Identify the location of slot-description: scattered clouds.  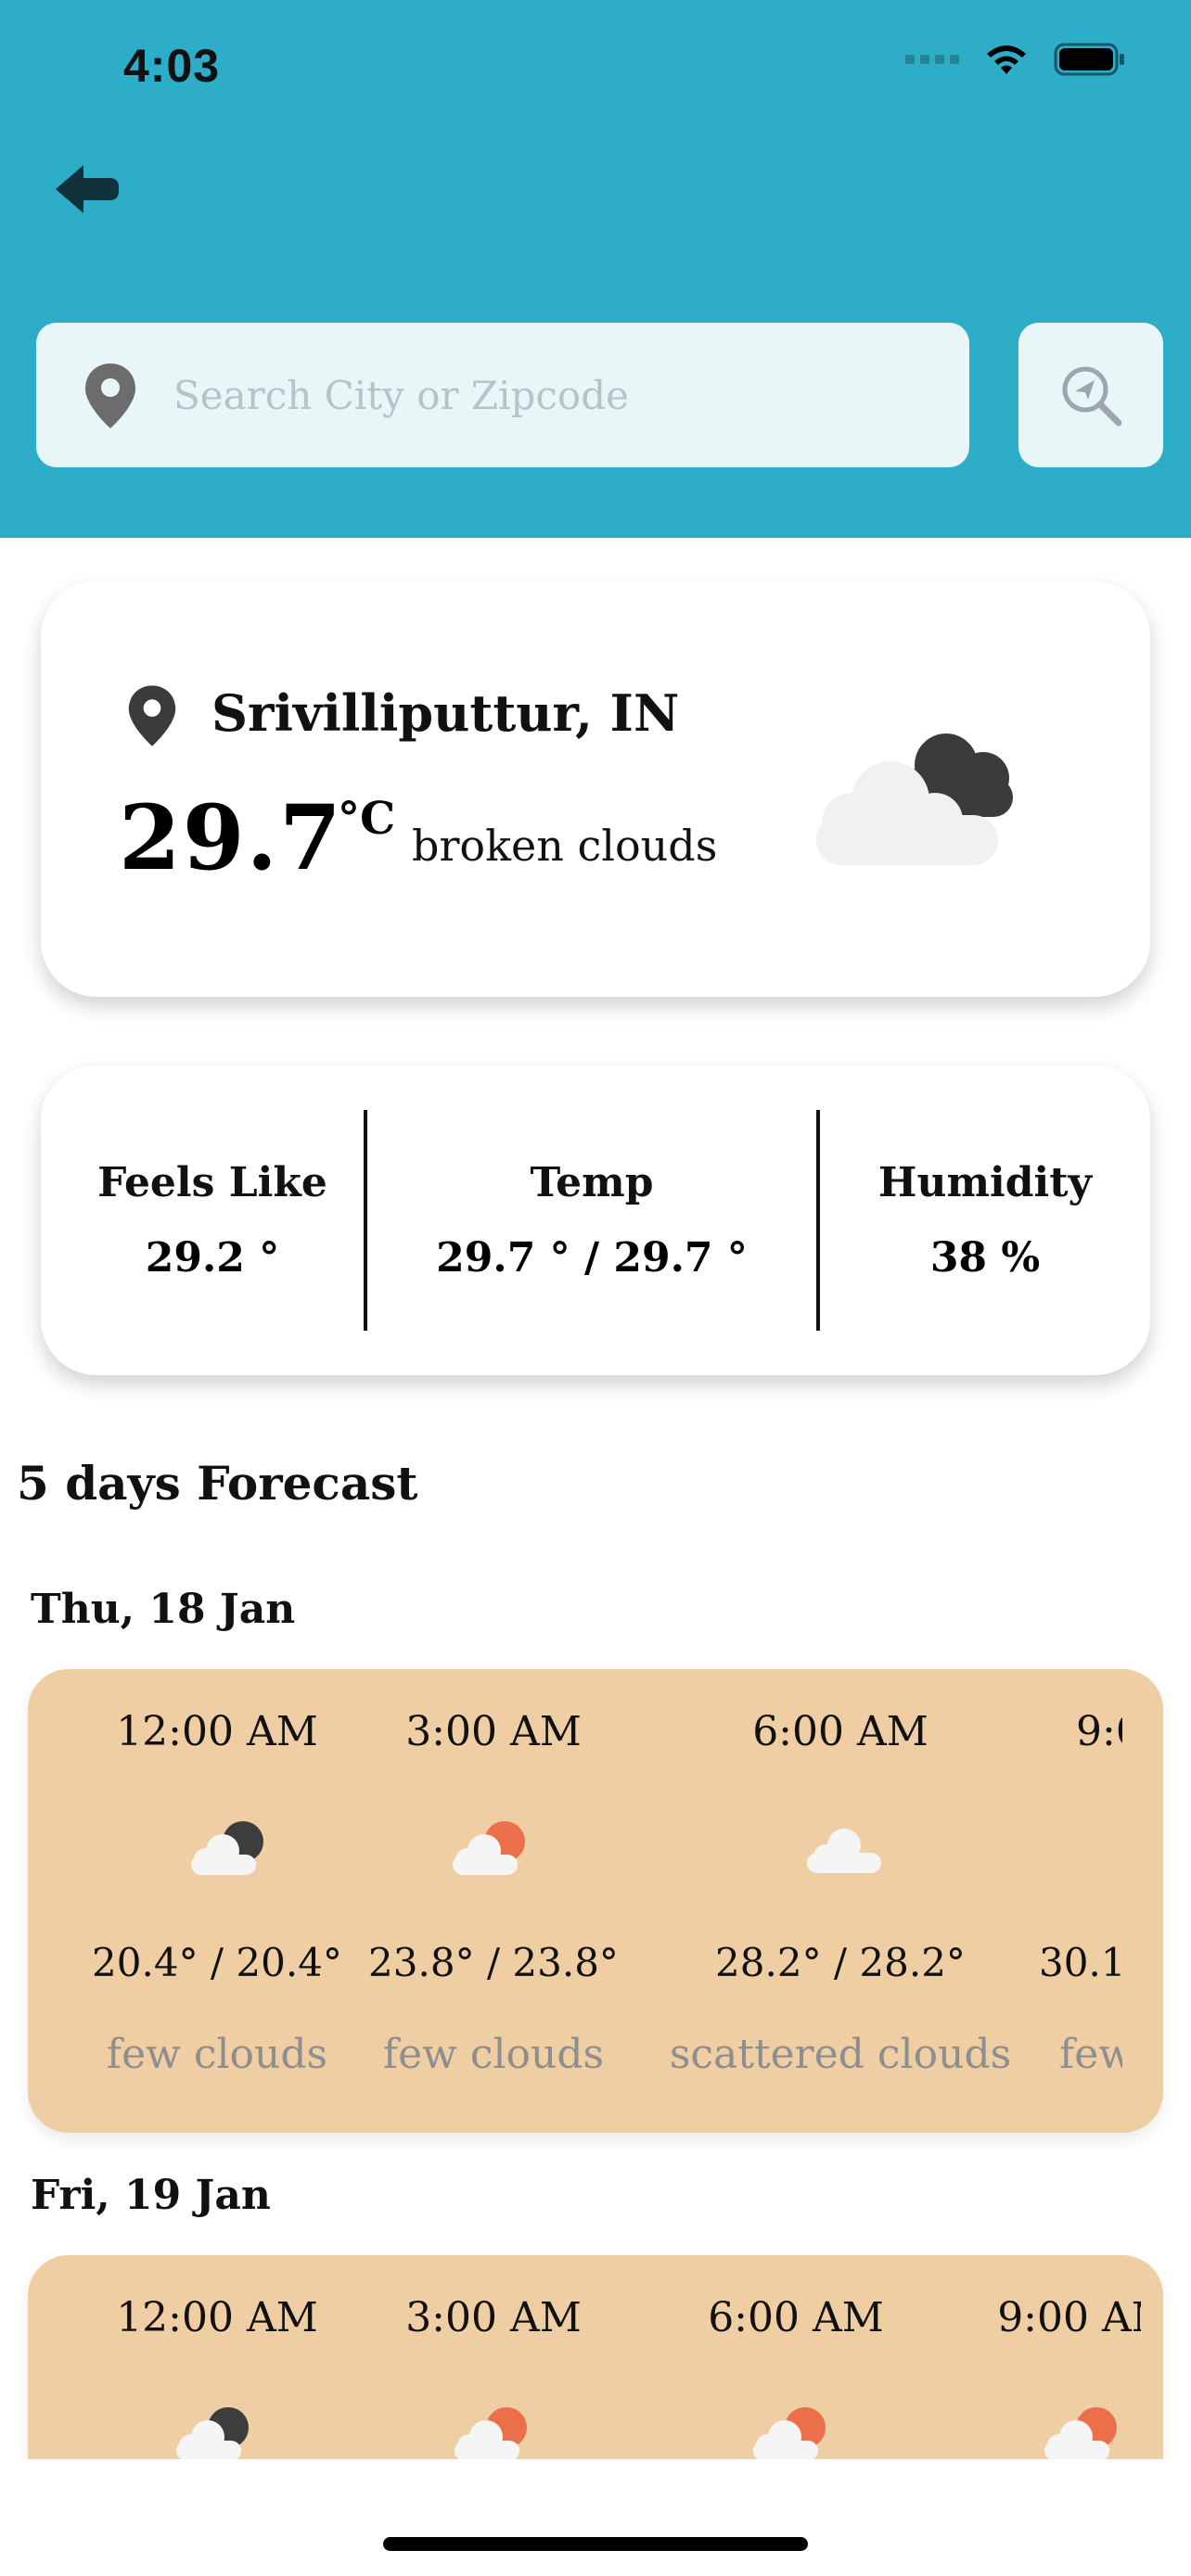
(840, 2054).